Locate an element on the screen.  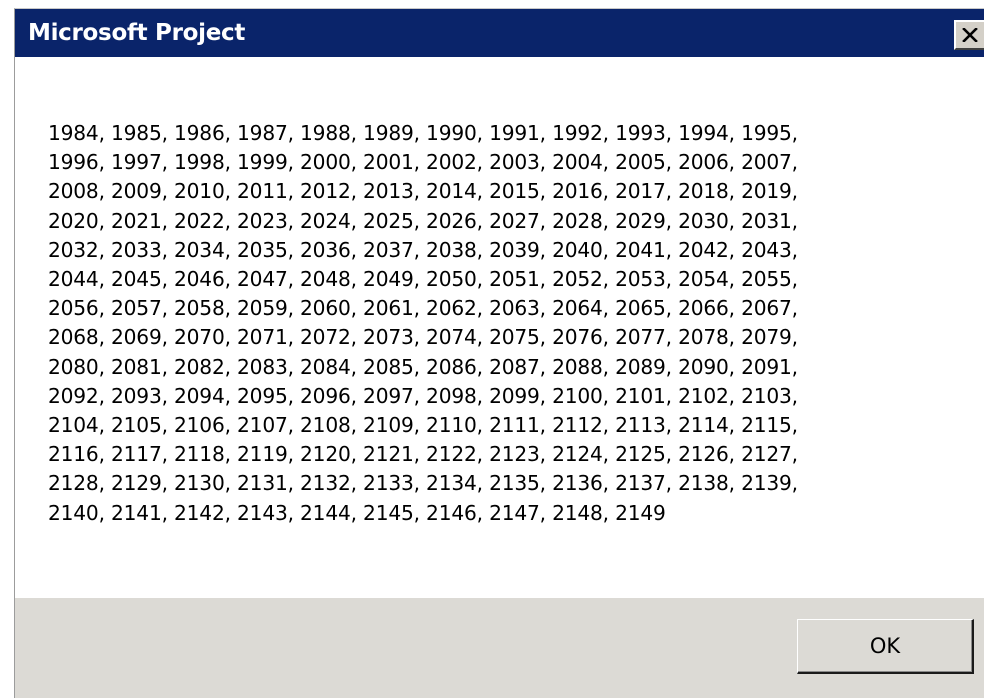
button-area: OK is located at coordinates (499, 648).